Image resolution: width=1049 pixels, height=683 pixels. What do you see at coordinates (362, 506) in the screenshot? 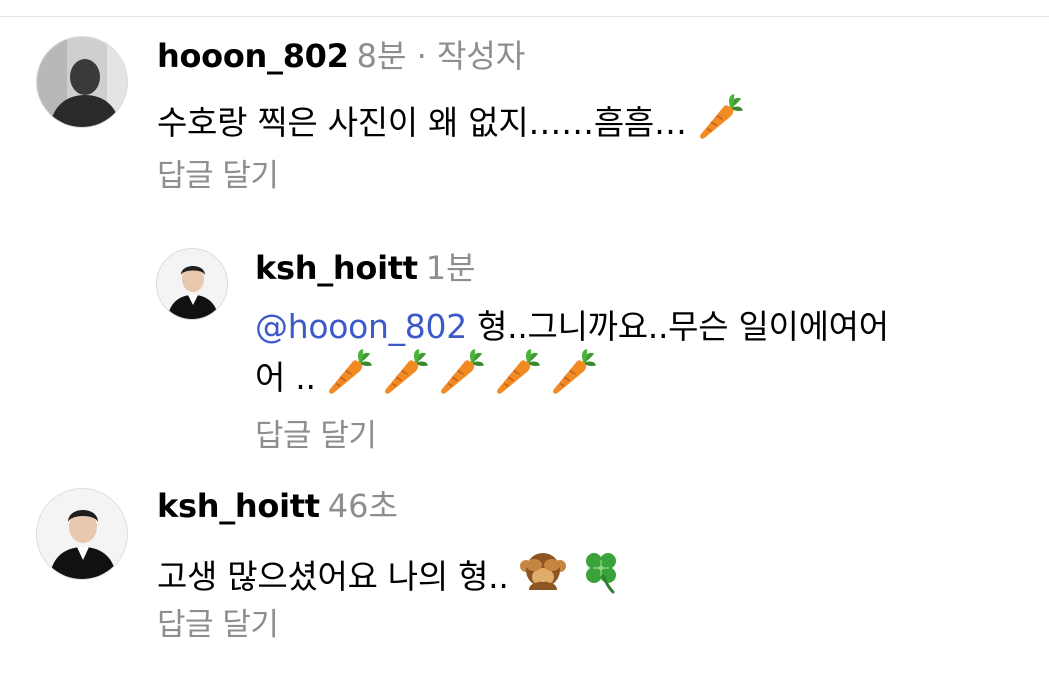
I see `comment-meta: 46초` at bounding box center [362, 506].